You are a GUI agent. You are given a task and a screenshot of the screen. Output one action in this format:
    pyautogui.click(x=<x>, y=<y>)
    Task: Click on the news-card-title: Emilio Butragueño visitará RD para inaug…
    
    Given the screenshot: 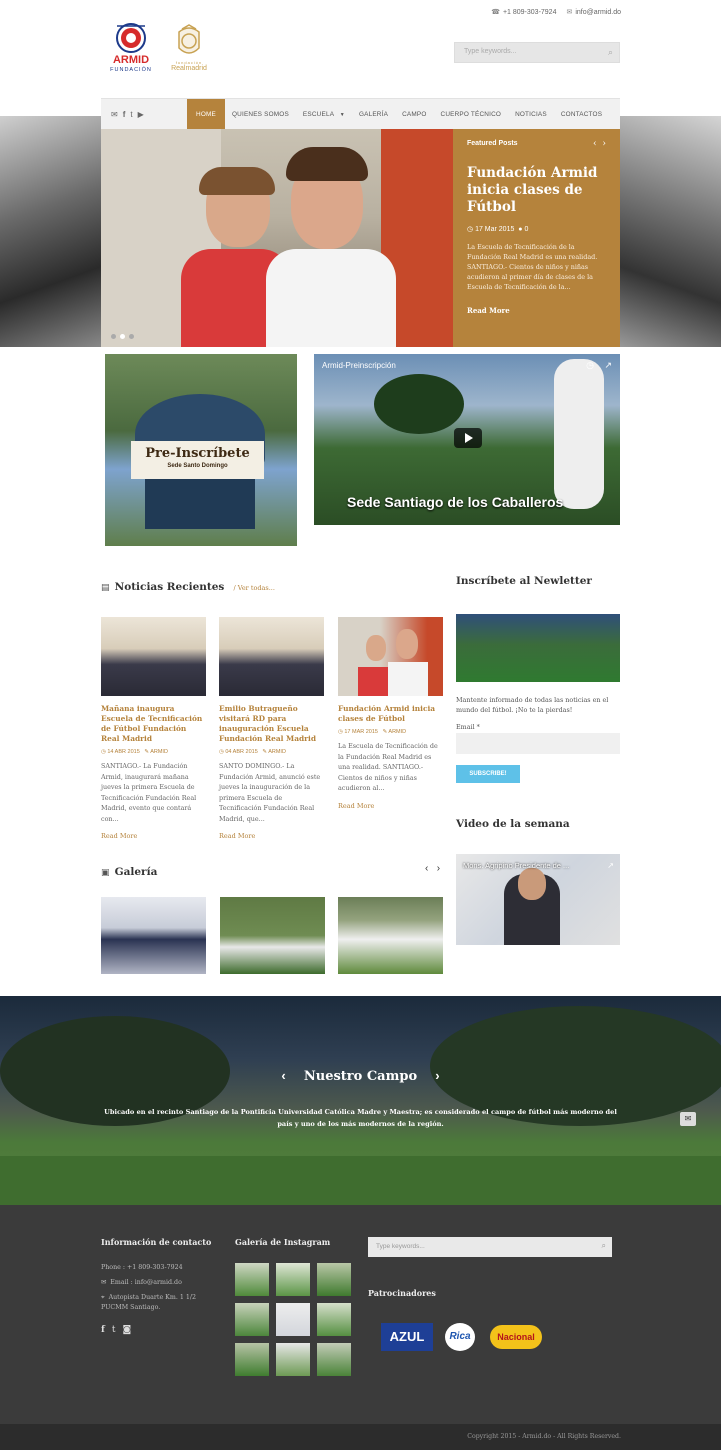 What is the action you would take?
    pyautogui.click(x=271, y=724)
    